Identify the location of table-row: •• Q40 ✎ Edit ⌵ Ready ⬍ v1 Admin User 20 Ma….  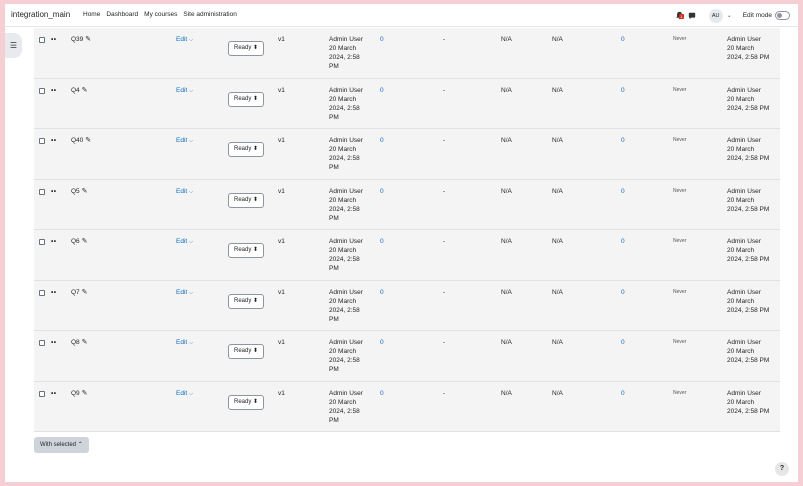
(407, 154).